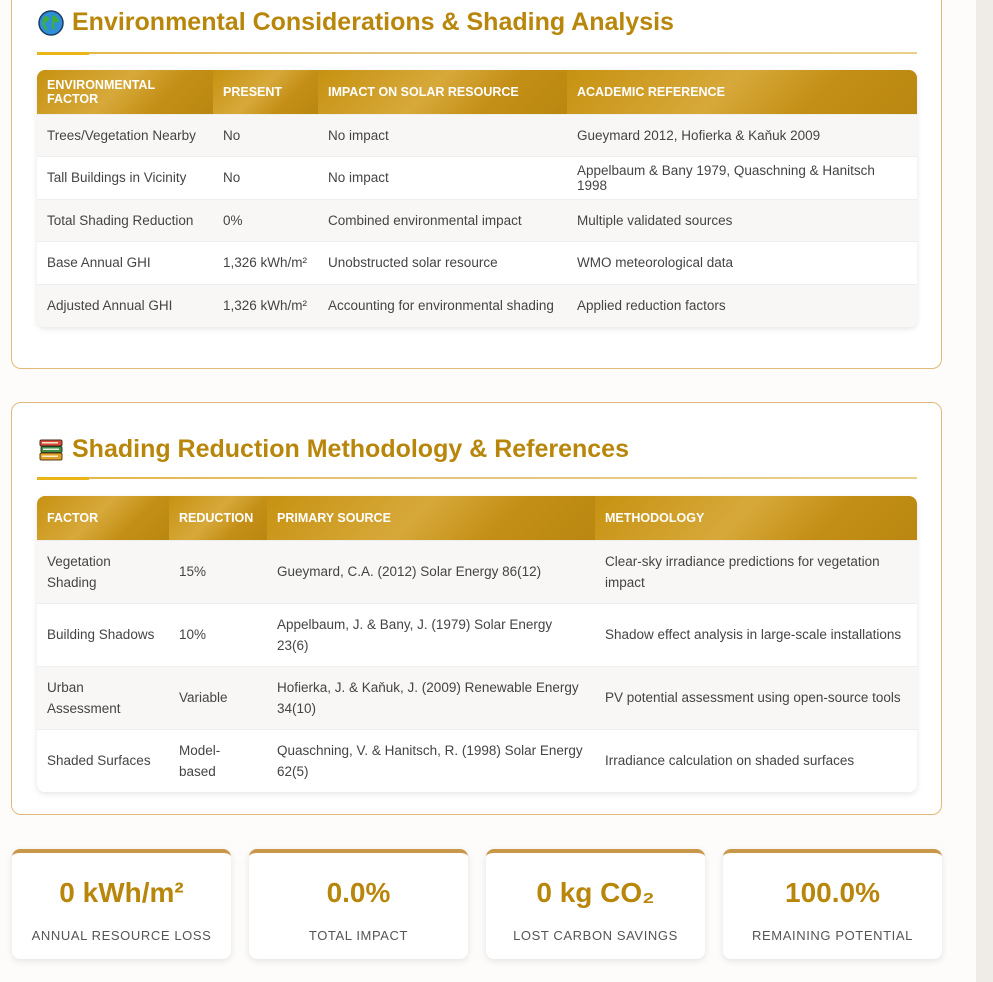  Describe the element at coordinates (103, 697) in the screenshot. I see `table-cell: Urban Assessment` at that location.